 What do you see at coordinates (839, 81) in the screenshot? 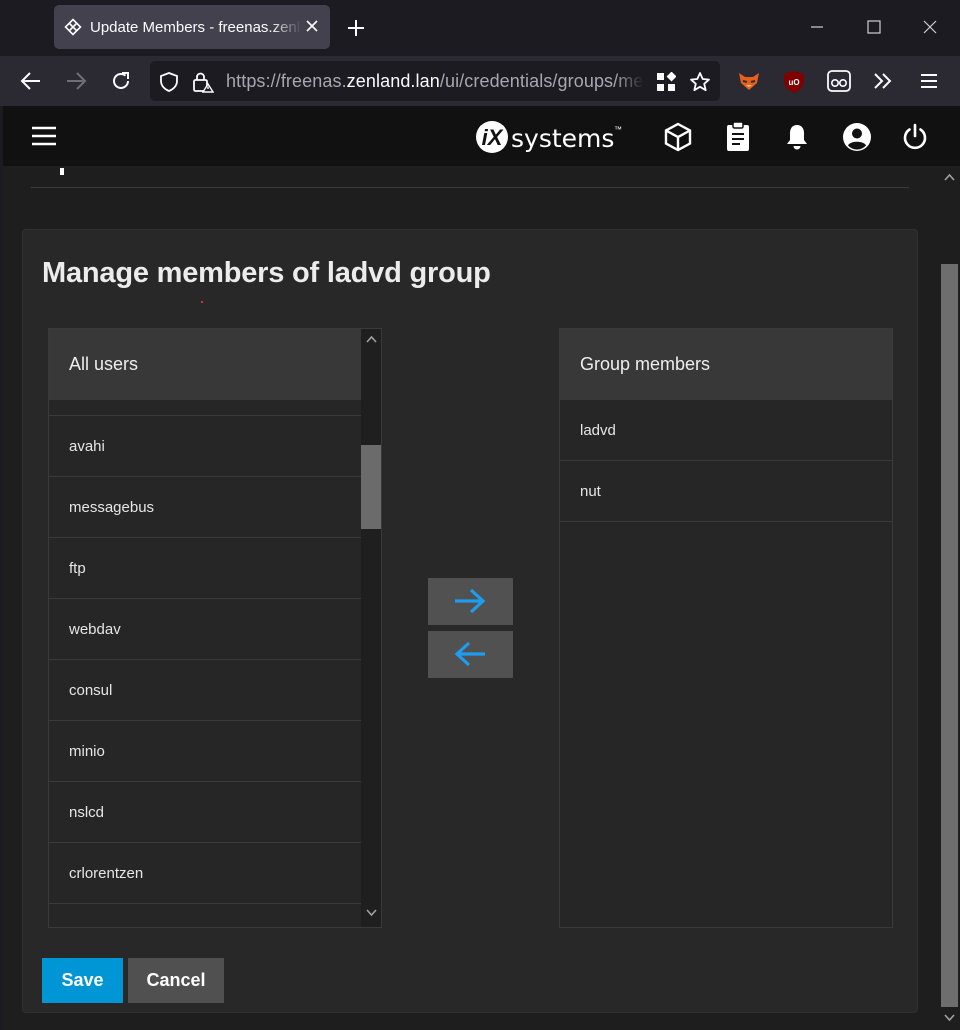
I see `glasses-extension-icon` at bounding box center [839, 81].